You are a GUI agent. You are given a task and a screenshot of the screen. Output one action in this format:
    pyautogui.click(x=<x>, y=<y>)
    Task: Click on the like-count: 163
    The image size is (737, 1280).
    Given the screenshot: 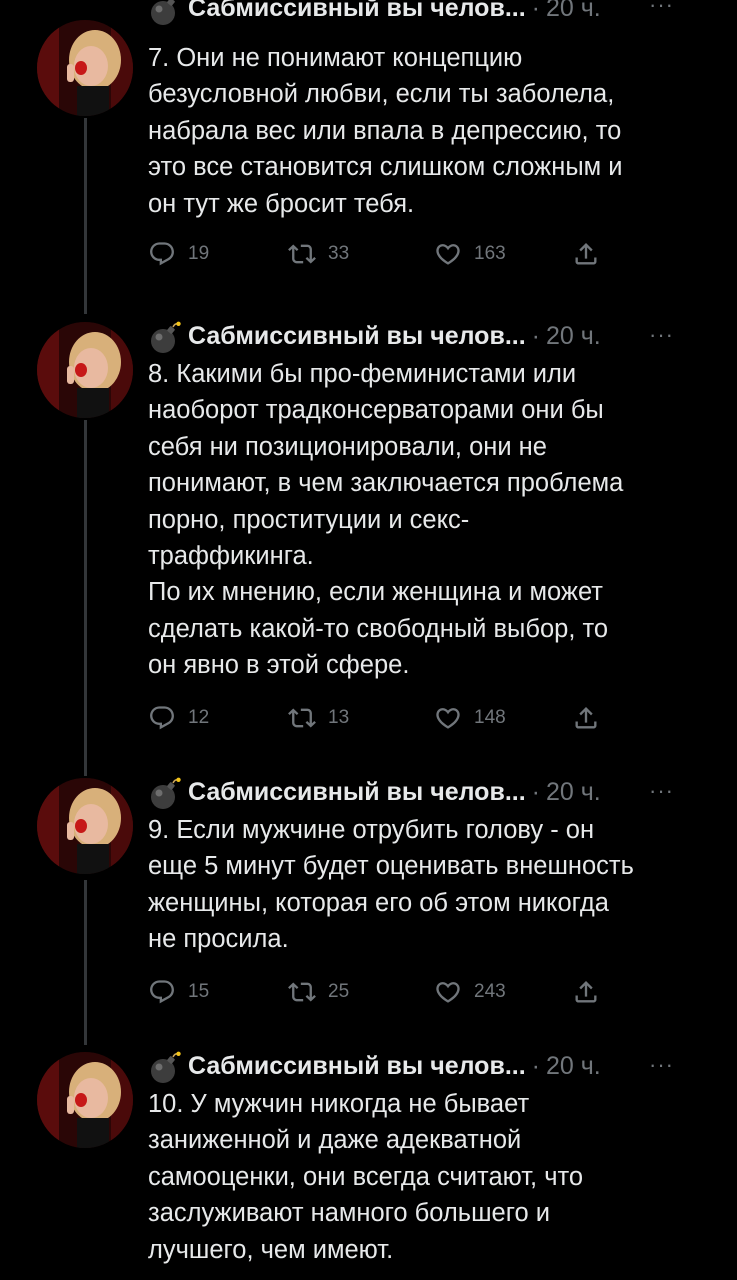 What is the action you would take?
    pyautogui.click(x=490, y=254)
    